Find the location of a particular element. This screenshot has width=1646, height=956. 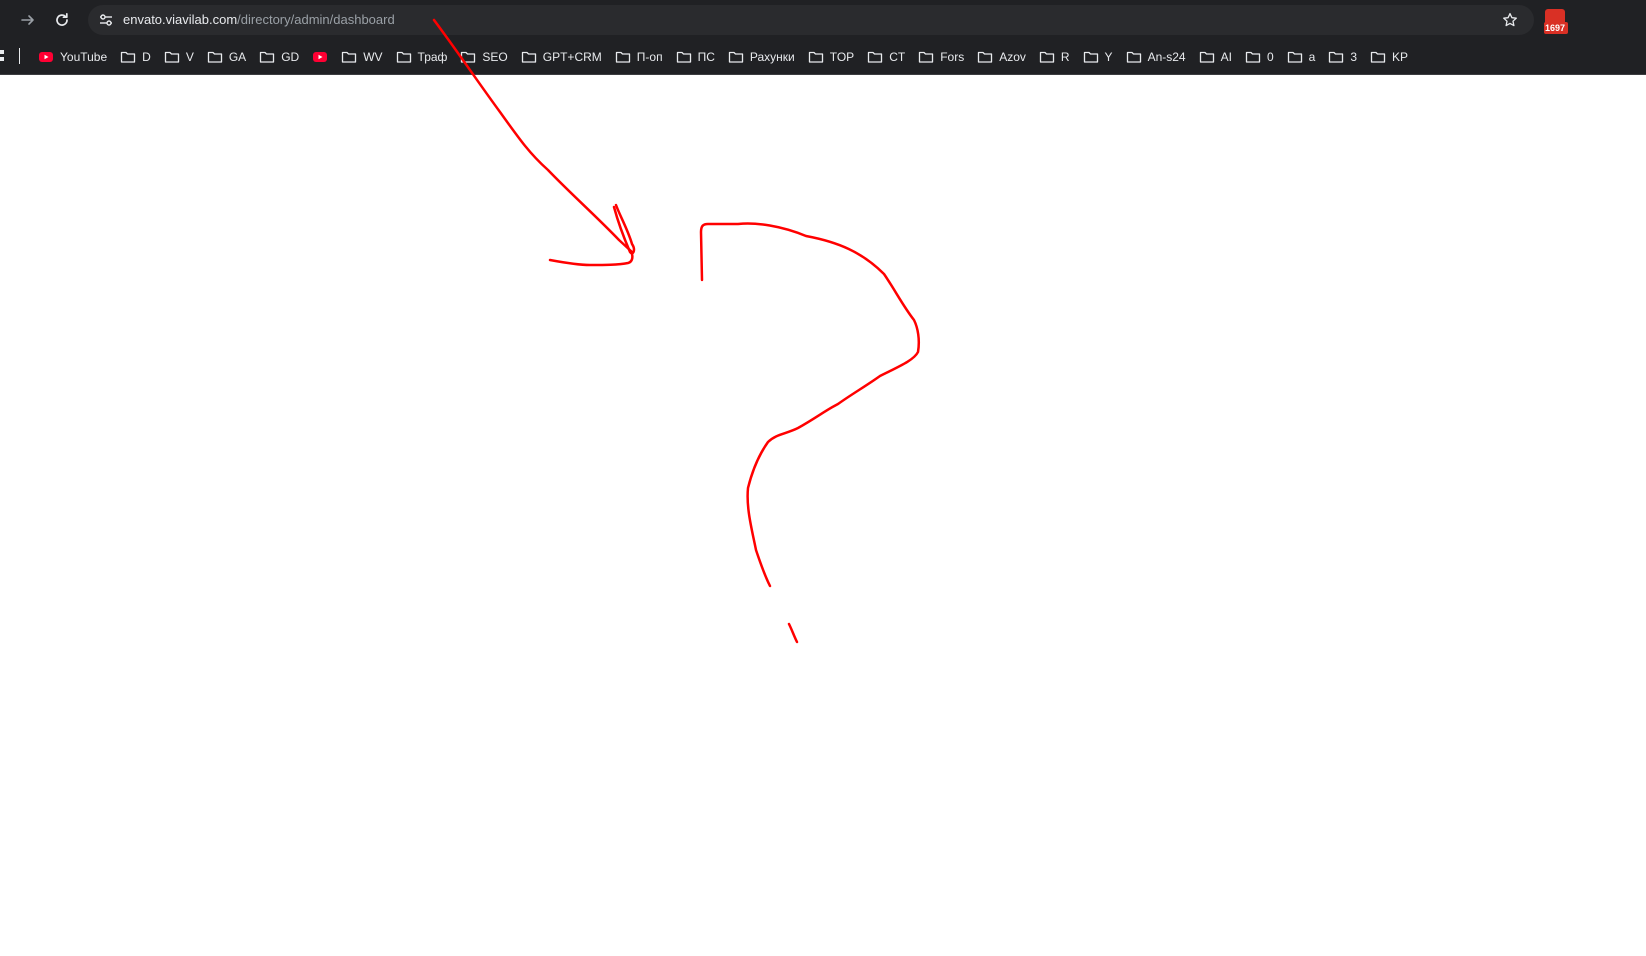

bookmark-label: D is located at coordinates (146, 57).